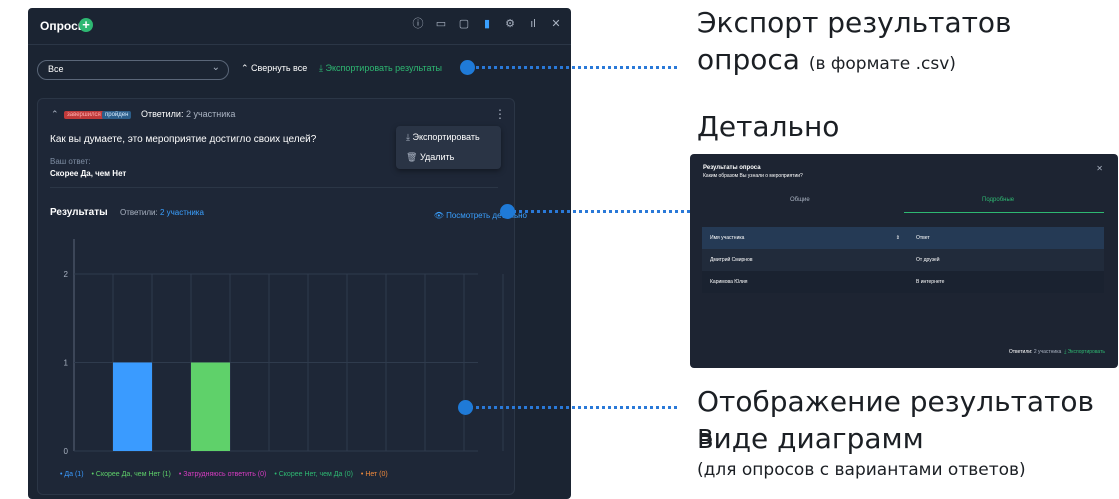  I want to click on folder-icon: ▭, so click(441, 24).